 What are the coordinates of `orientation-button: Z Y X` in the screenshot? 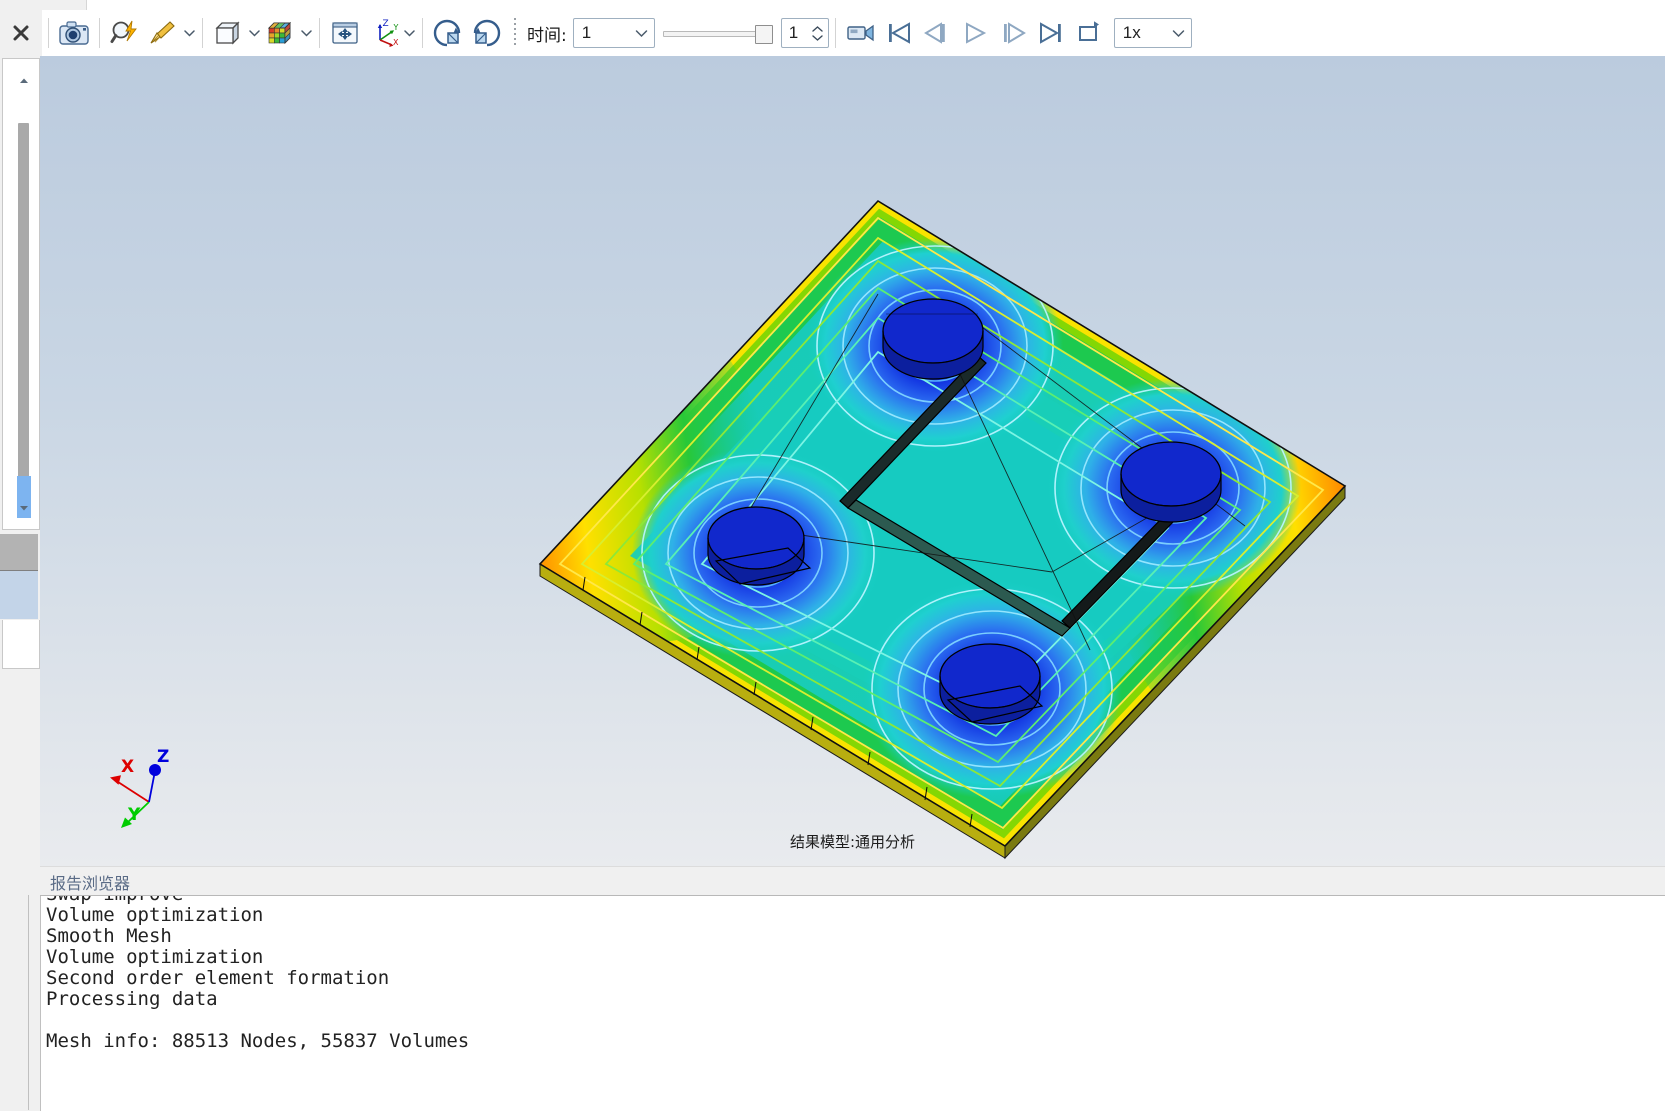 It's located at (383, 33).